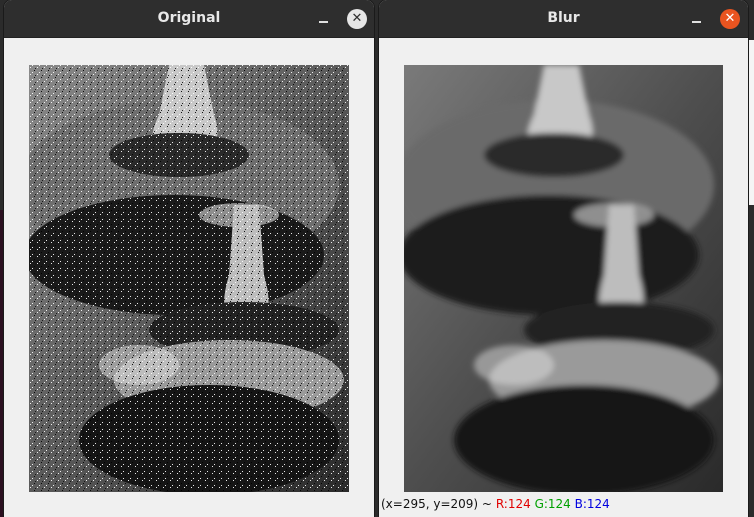 Image resolution: width=754 pixels, height=517 pixels. I want to click on red-value: R:124, so click(513, 504).